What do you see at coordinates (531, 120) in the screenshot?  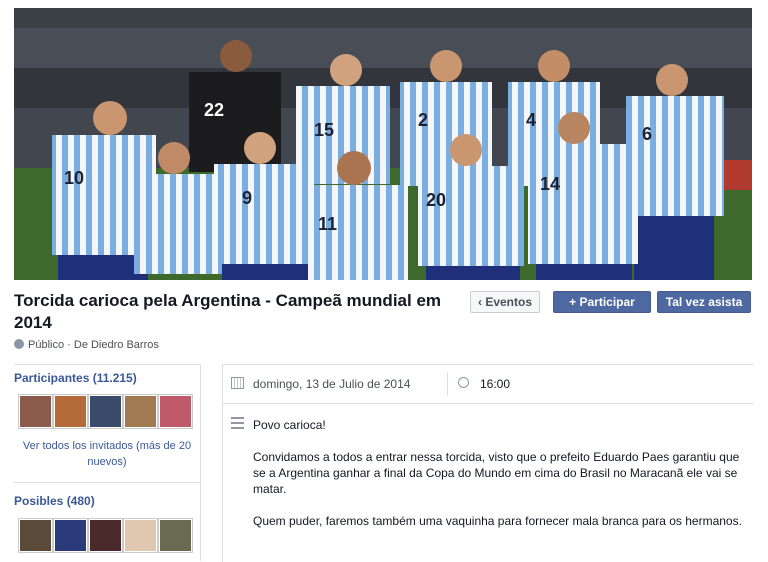 I see `jersey-number: 4` at bounding box center [531, 120].